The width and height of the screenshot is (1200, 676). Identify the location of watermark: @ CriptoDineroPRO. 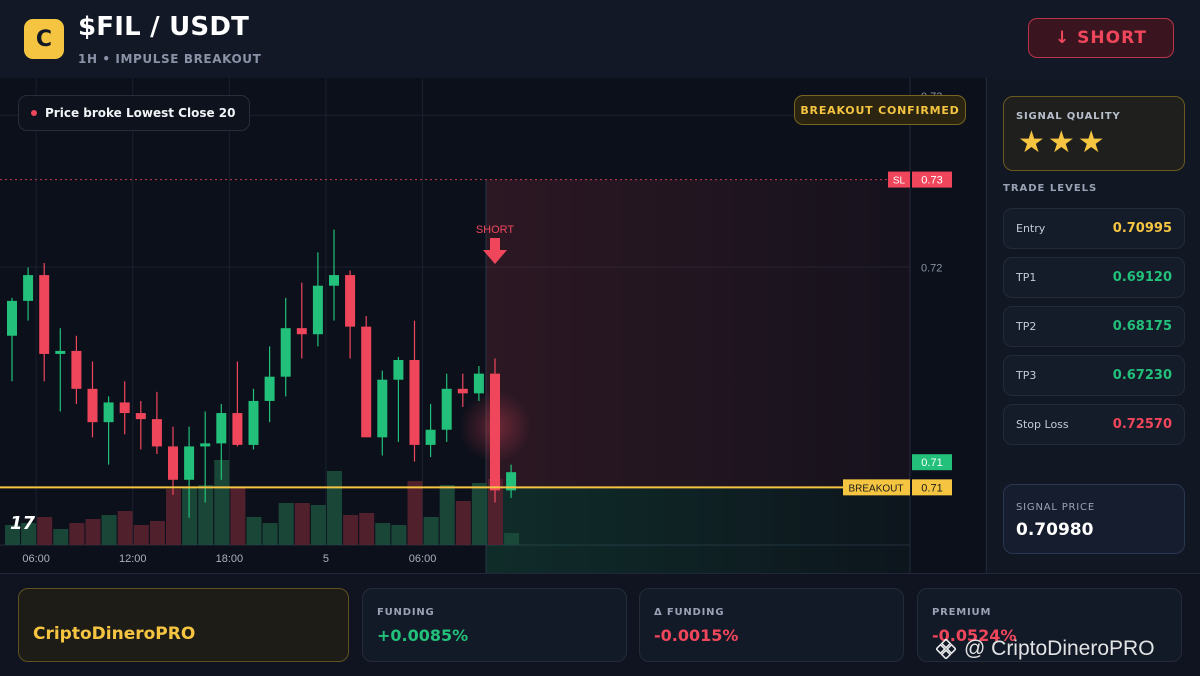
(1045, 649).